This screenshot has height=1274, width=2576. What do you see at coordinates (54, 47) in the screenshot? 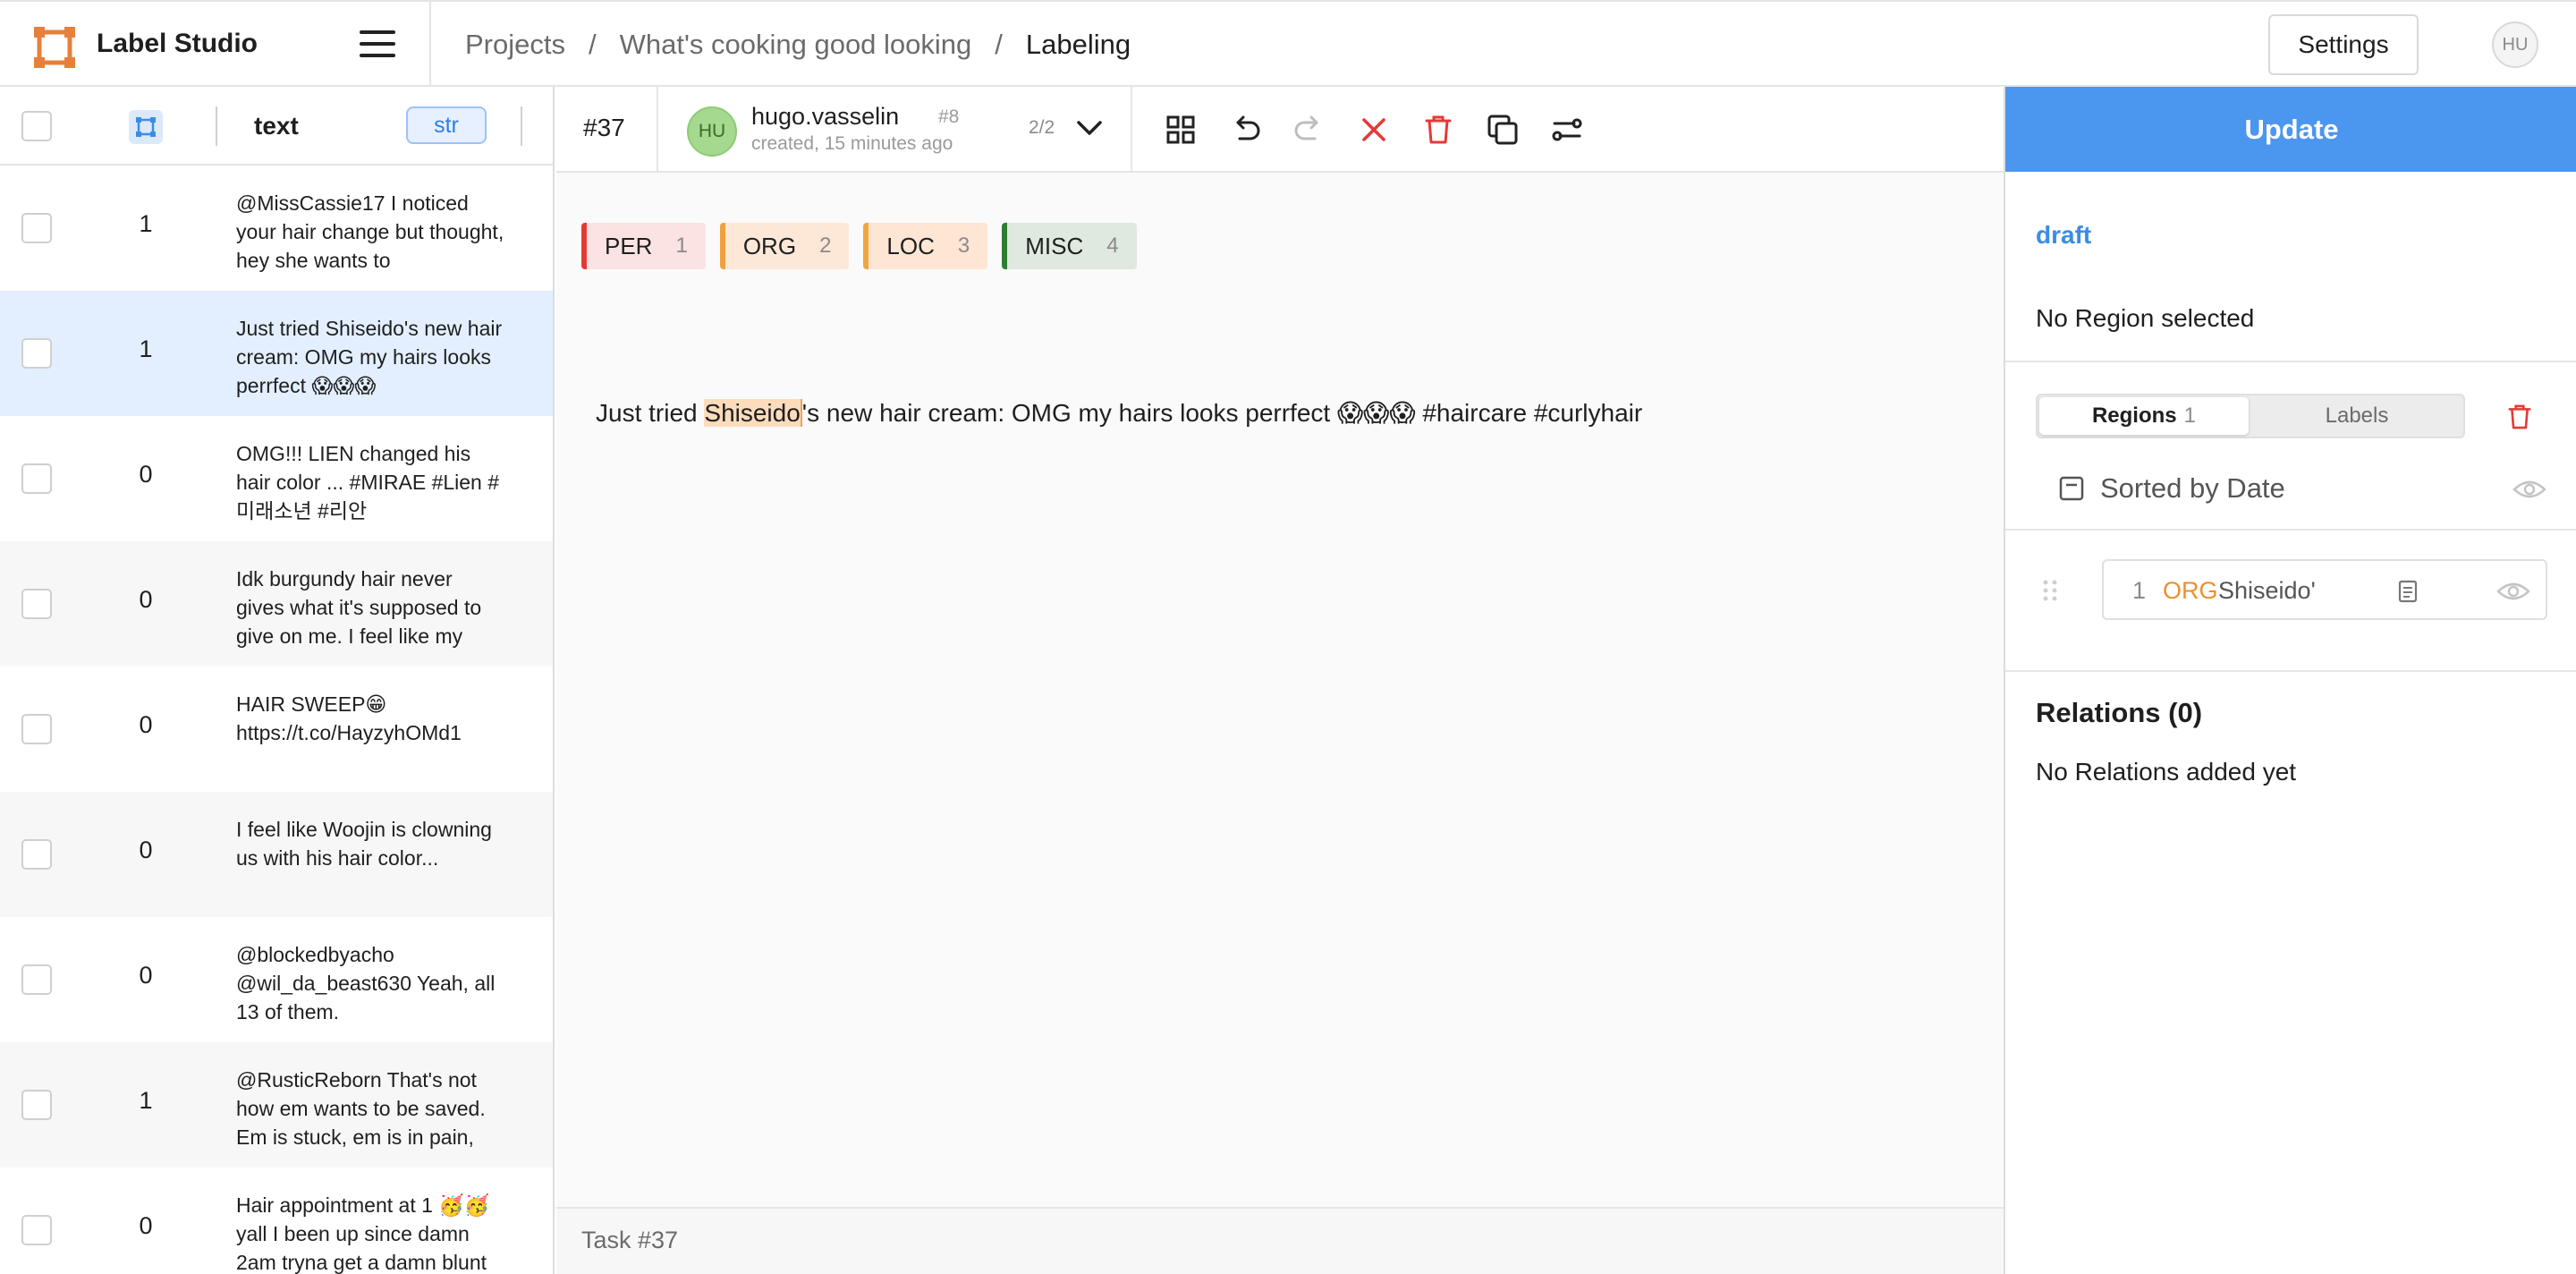
I see `label-studio-logo-icon` at bounding box center [54, 47].